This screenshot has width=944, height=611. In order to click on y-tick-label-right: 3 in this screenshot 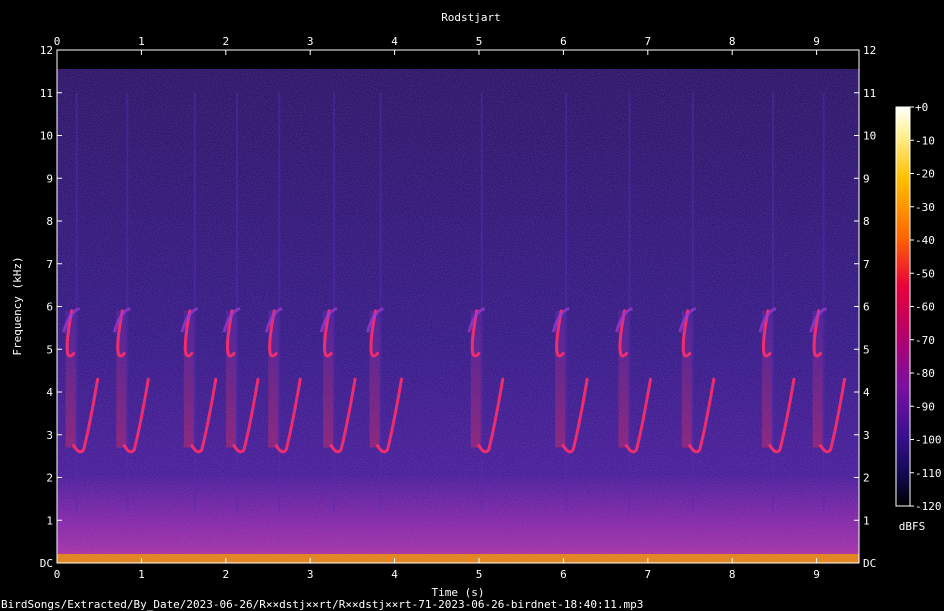, I will do `click(866, 435)`.